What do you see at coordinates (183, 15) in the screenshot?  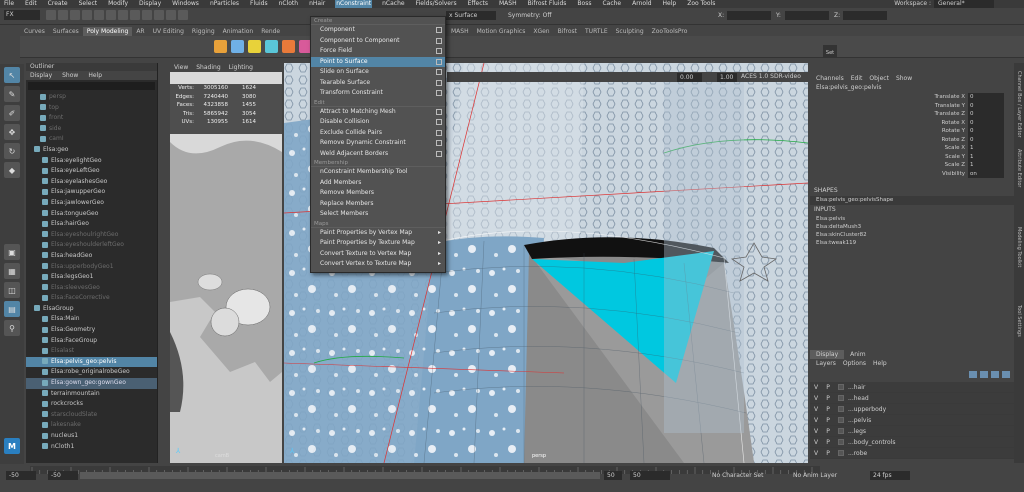 I see `snap-surface-icon` at bounding box center [183, 15].